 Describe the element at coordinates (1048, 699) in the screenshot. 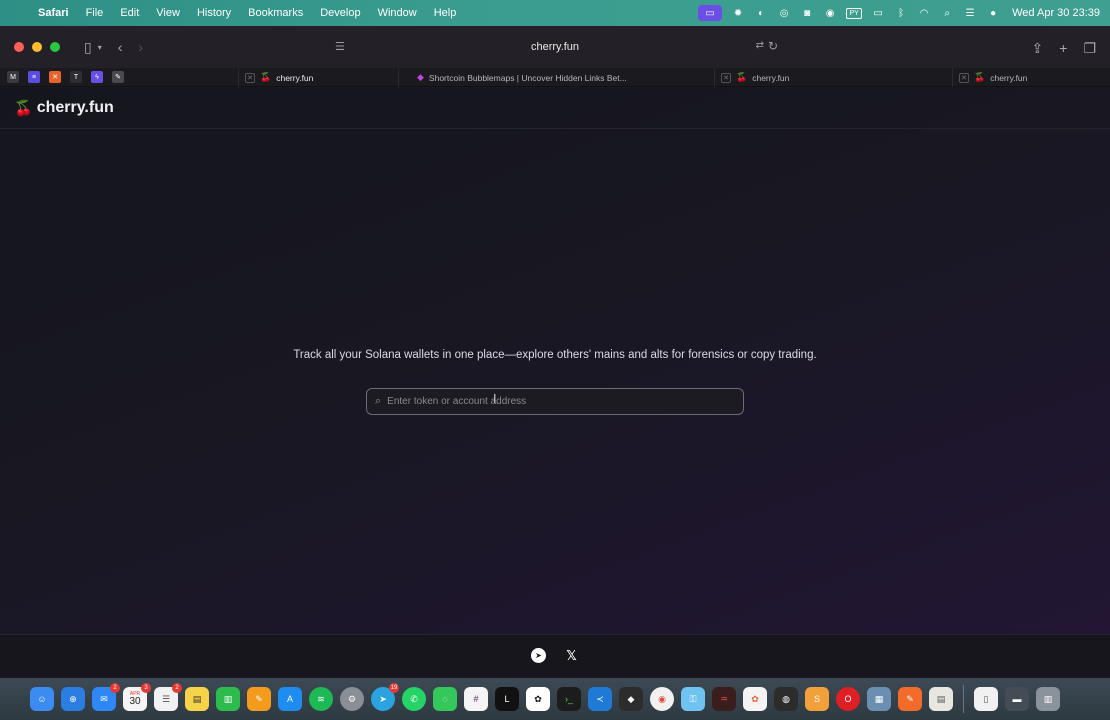

I see `trash-icon: ▥` at that location.